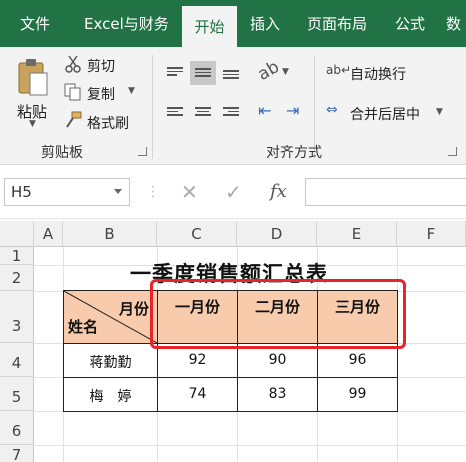 This screenshot has height=462, width=466. Describe the element at coordinates (357, 360) in the screenshot. I see `sales-value: 96` at that location.